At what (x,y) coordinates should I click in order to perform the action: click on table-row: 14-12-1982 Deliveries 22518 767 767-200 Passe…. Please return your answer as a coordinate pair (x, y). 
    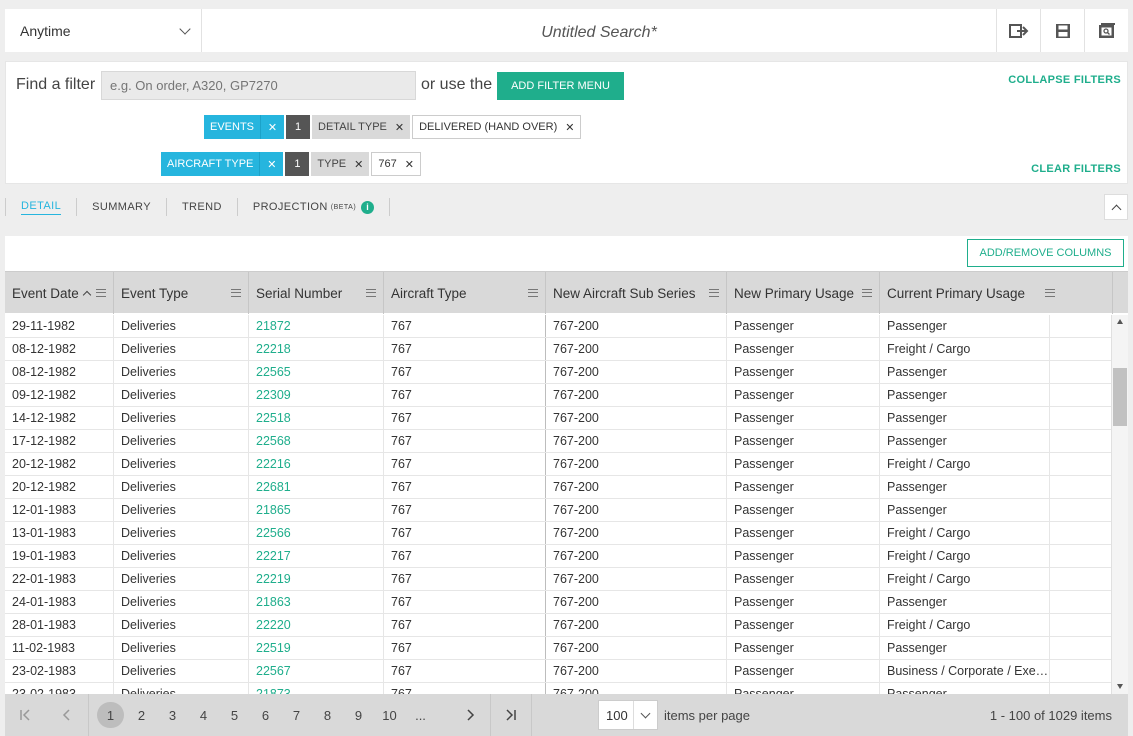
    Looking at the image, I should click on (558, 418).